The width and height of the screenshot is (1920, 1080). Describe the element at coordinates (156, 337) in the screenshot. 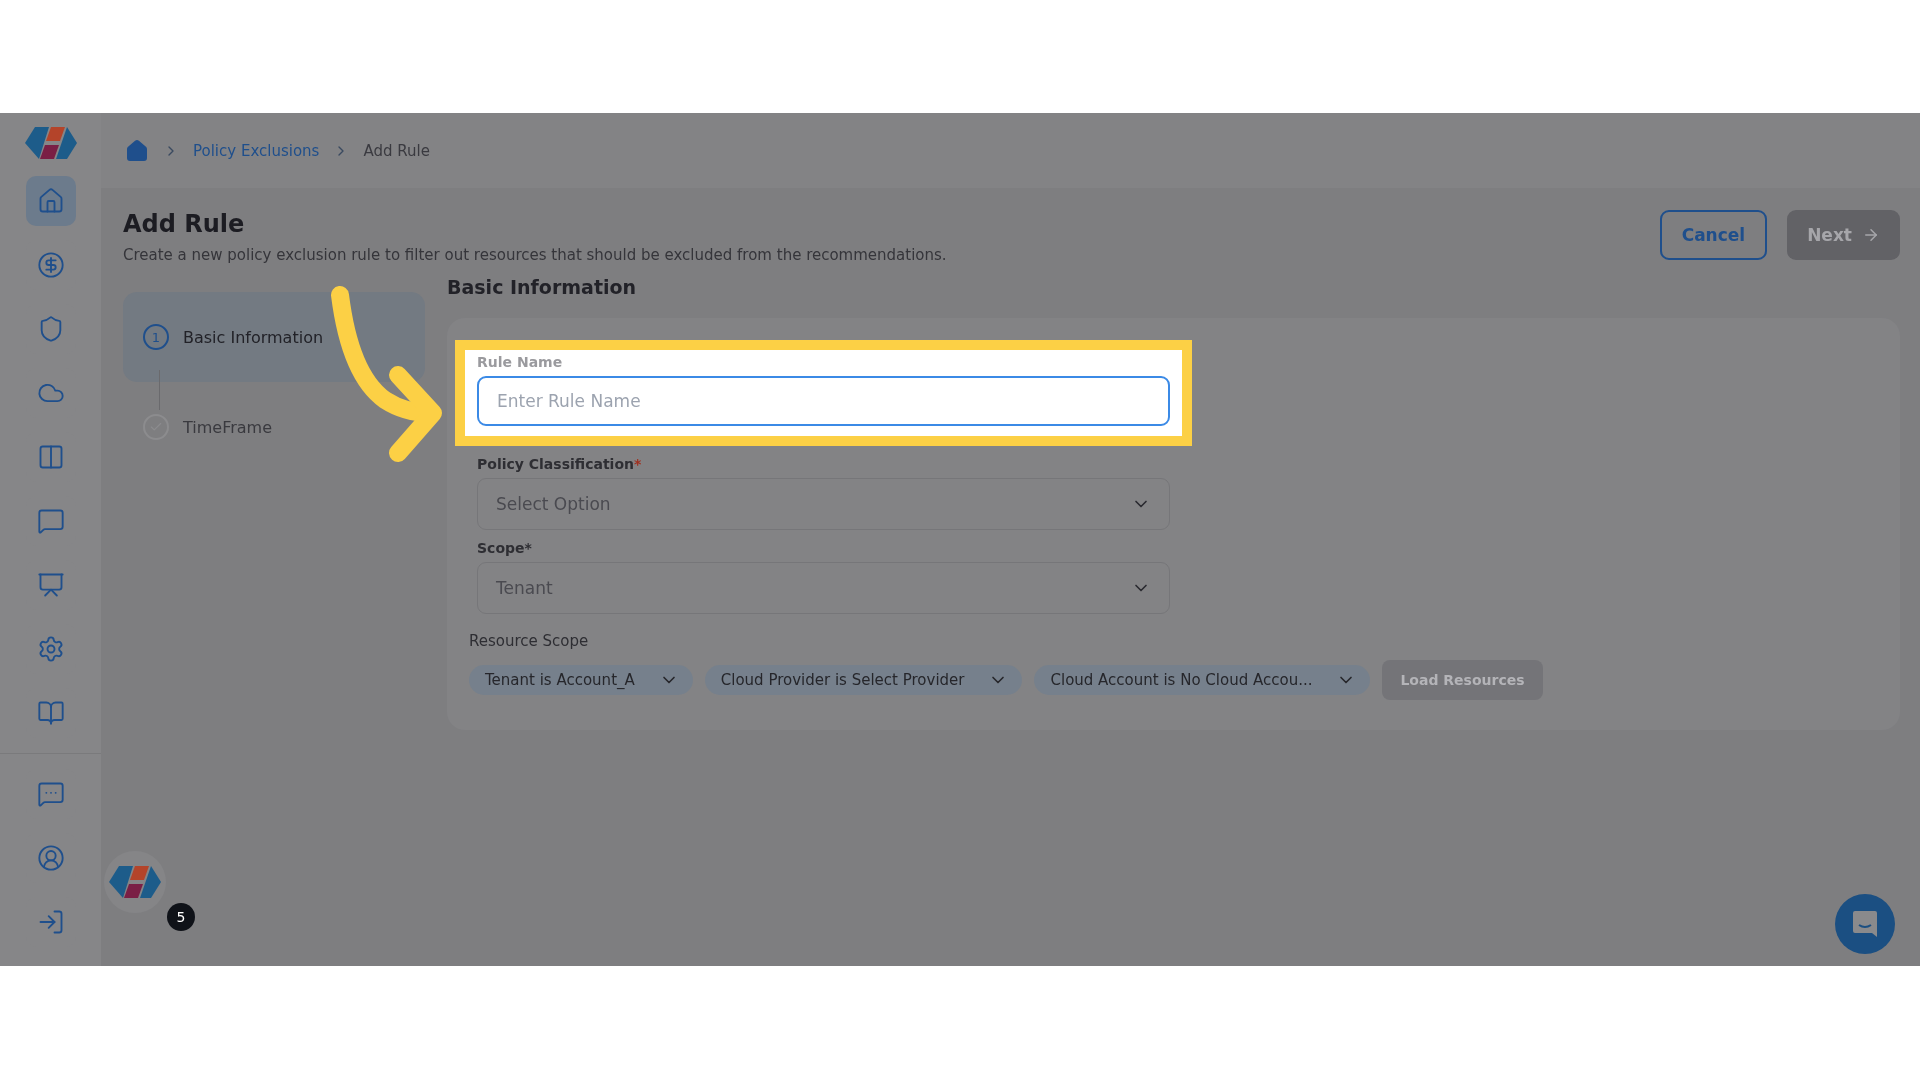

I see `step-number: 1` at that location.